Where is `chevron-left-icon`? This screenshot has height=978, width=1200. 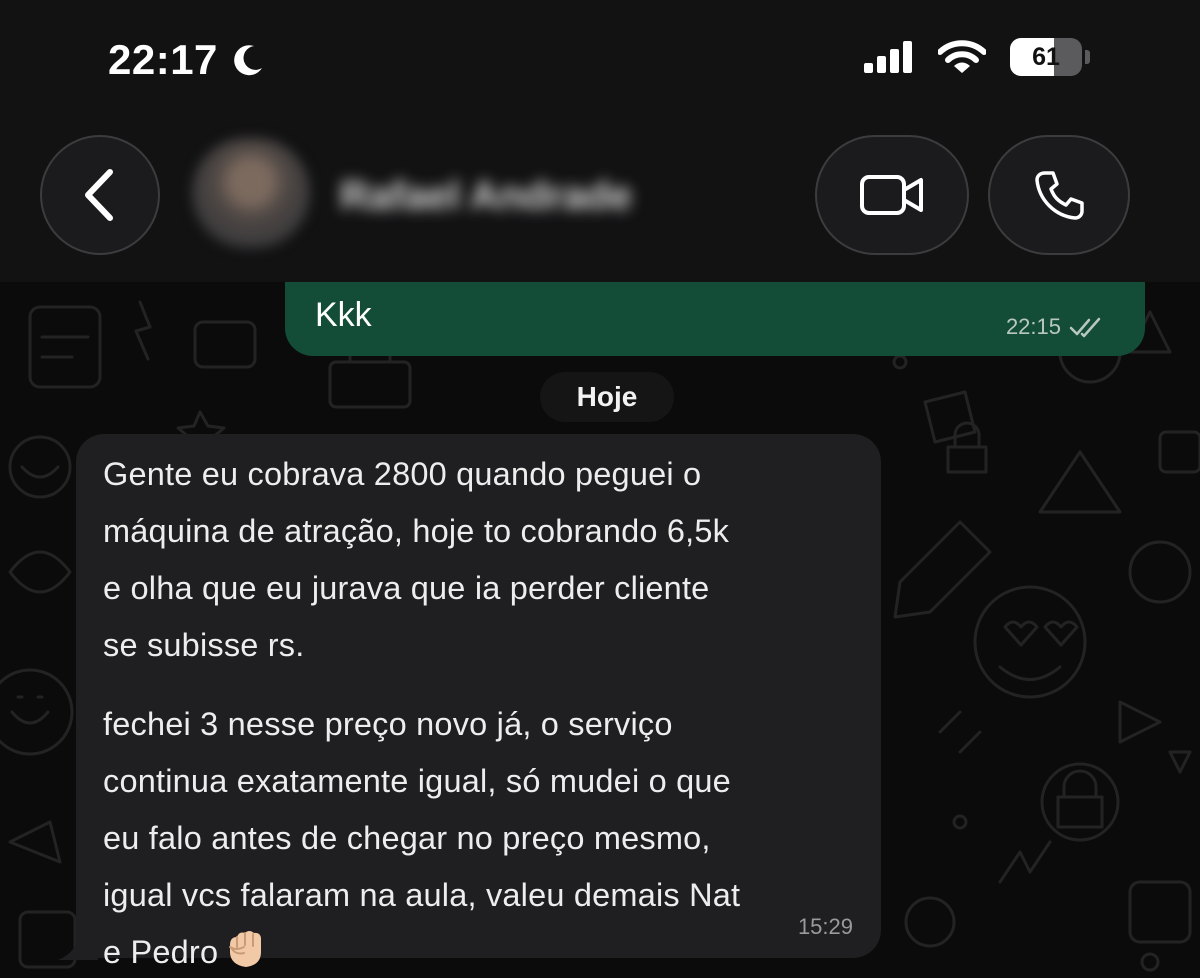
chevron-left-icon is located at coordinates (99, 195).